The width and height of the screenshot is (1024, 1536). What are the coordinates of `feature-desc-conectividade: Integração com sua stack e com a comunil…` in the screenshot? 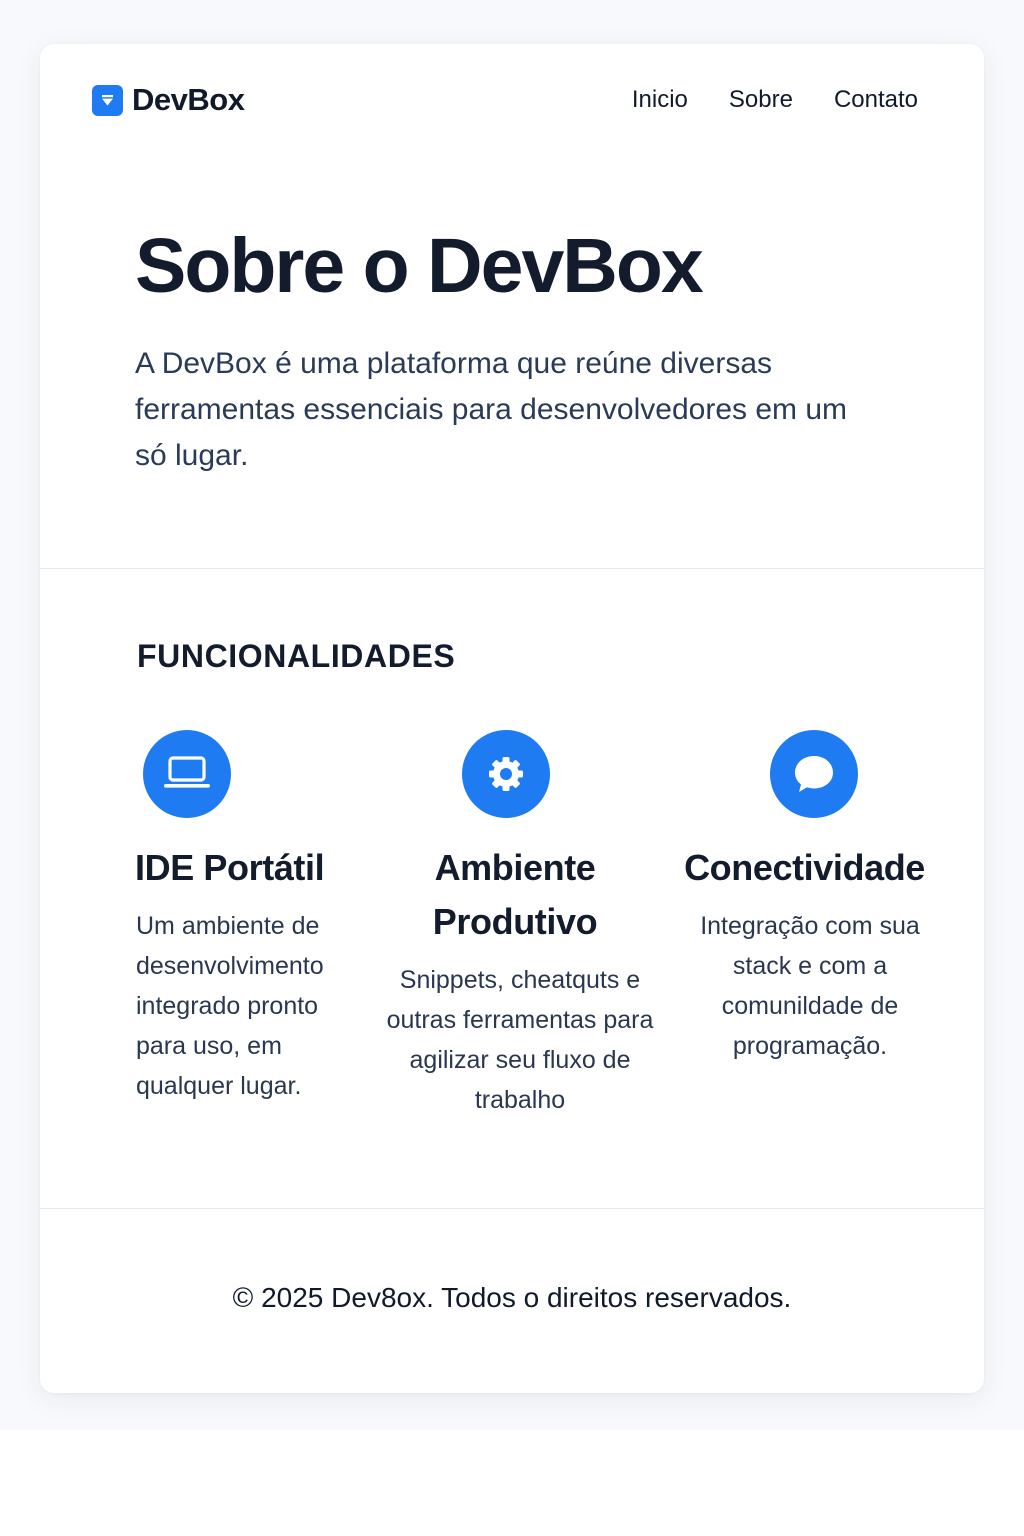 It's located at (810, 986).